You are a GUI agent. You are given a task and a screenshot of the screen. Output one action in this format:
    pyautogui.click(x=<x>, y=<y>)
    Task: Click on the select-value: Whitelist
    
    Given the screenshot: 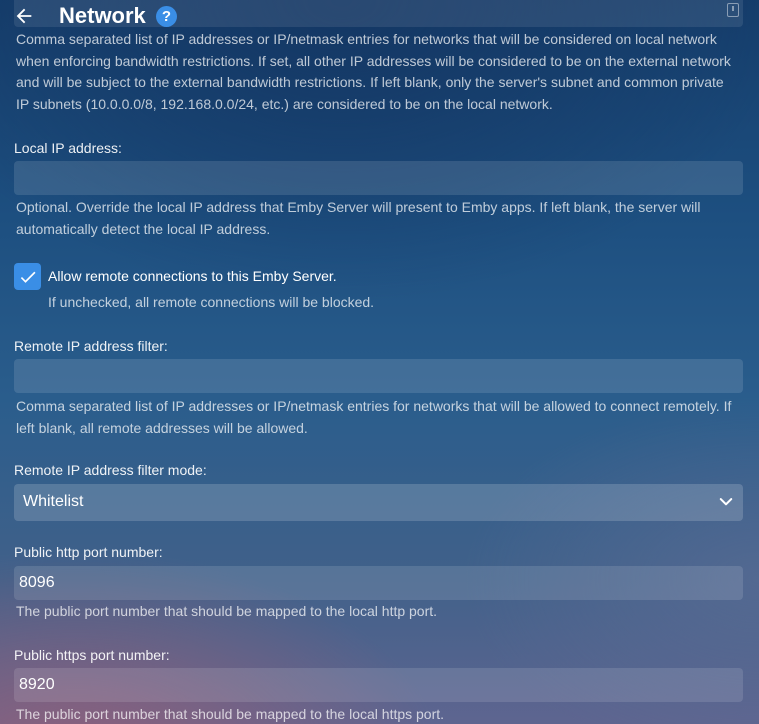 What is the action you would take?
    pyautogui.click(x=53, y=501)
    